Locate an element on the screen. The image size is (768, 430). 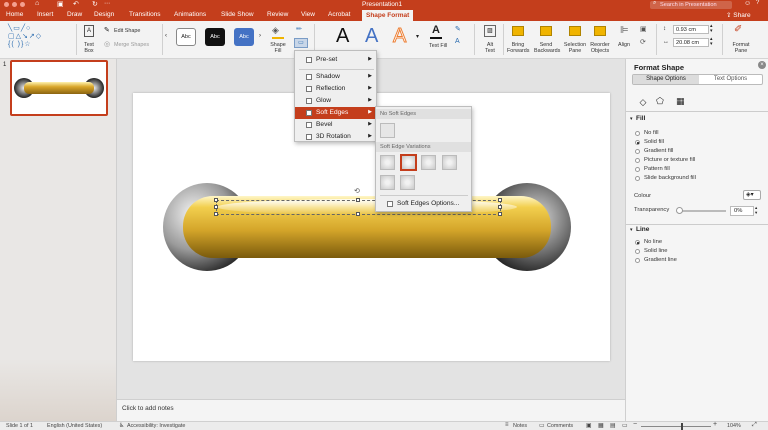
slideshow-icon: ▭ is located at coordinates (625, 425).